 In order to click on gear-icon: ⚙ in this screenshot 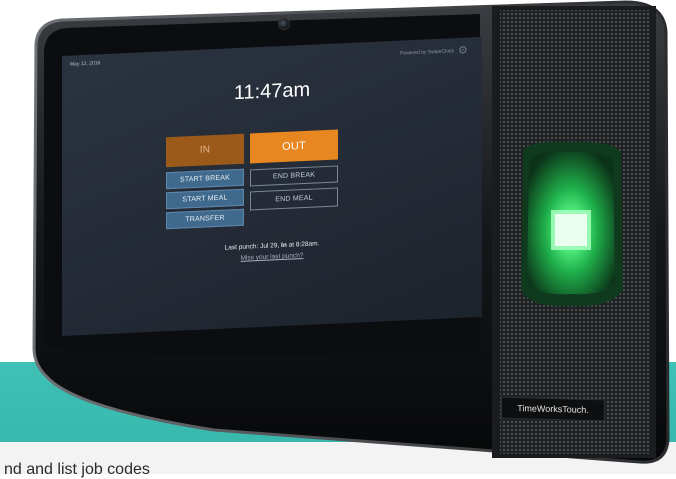, I will do `click(463, 51)`.